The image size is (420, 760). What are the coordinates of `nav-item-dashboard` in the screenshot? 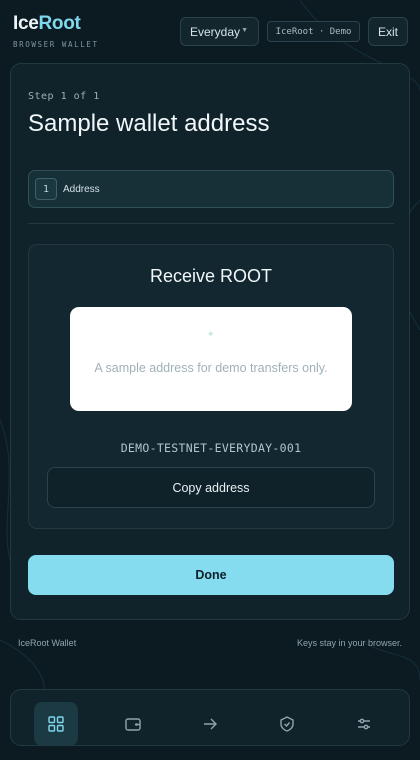 It's located at (56, 724).